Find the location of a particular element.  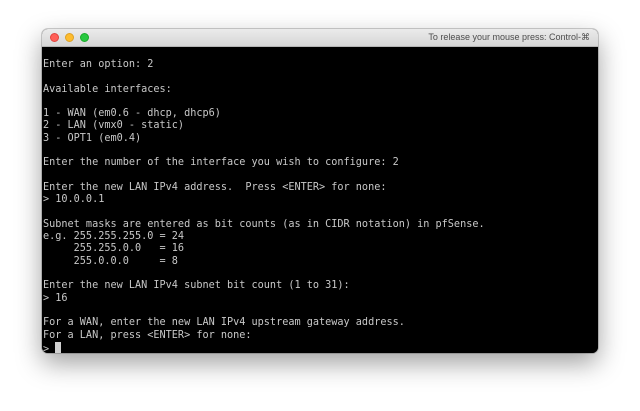

console-line: e.g. 255.255.255.0 = 24 is located at coordinates (114, 237).